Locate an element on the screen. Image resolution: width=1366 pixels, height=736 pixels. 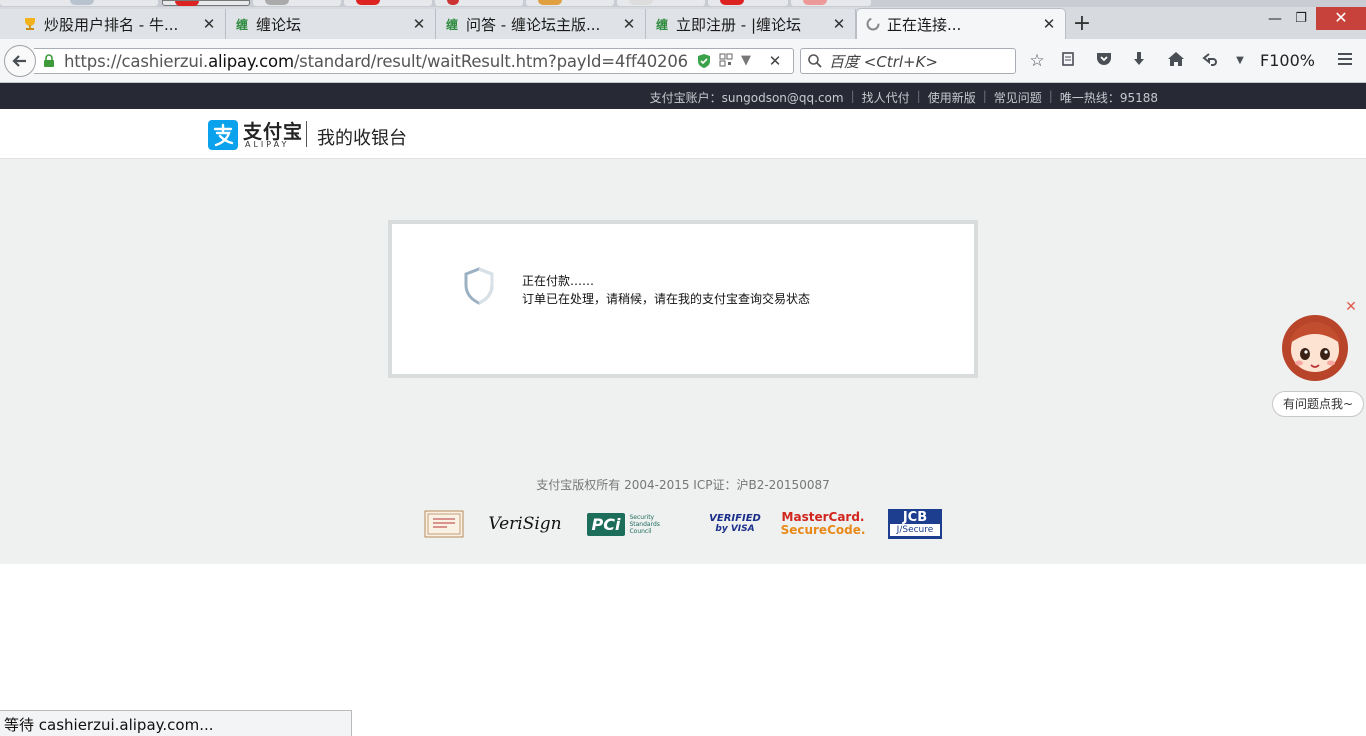
url-domain: alipay.com is located at coordinates (251, 61).